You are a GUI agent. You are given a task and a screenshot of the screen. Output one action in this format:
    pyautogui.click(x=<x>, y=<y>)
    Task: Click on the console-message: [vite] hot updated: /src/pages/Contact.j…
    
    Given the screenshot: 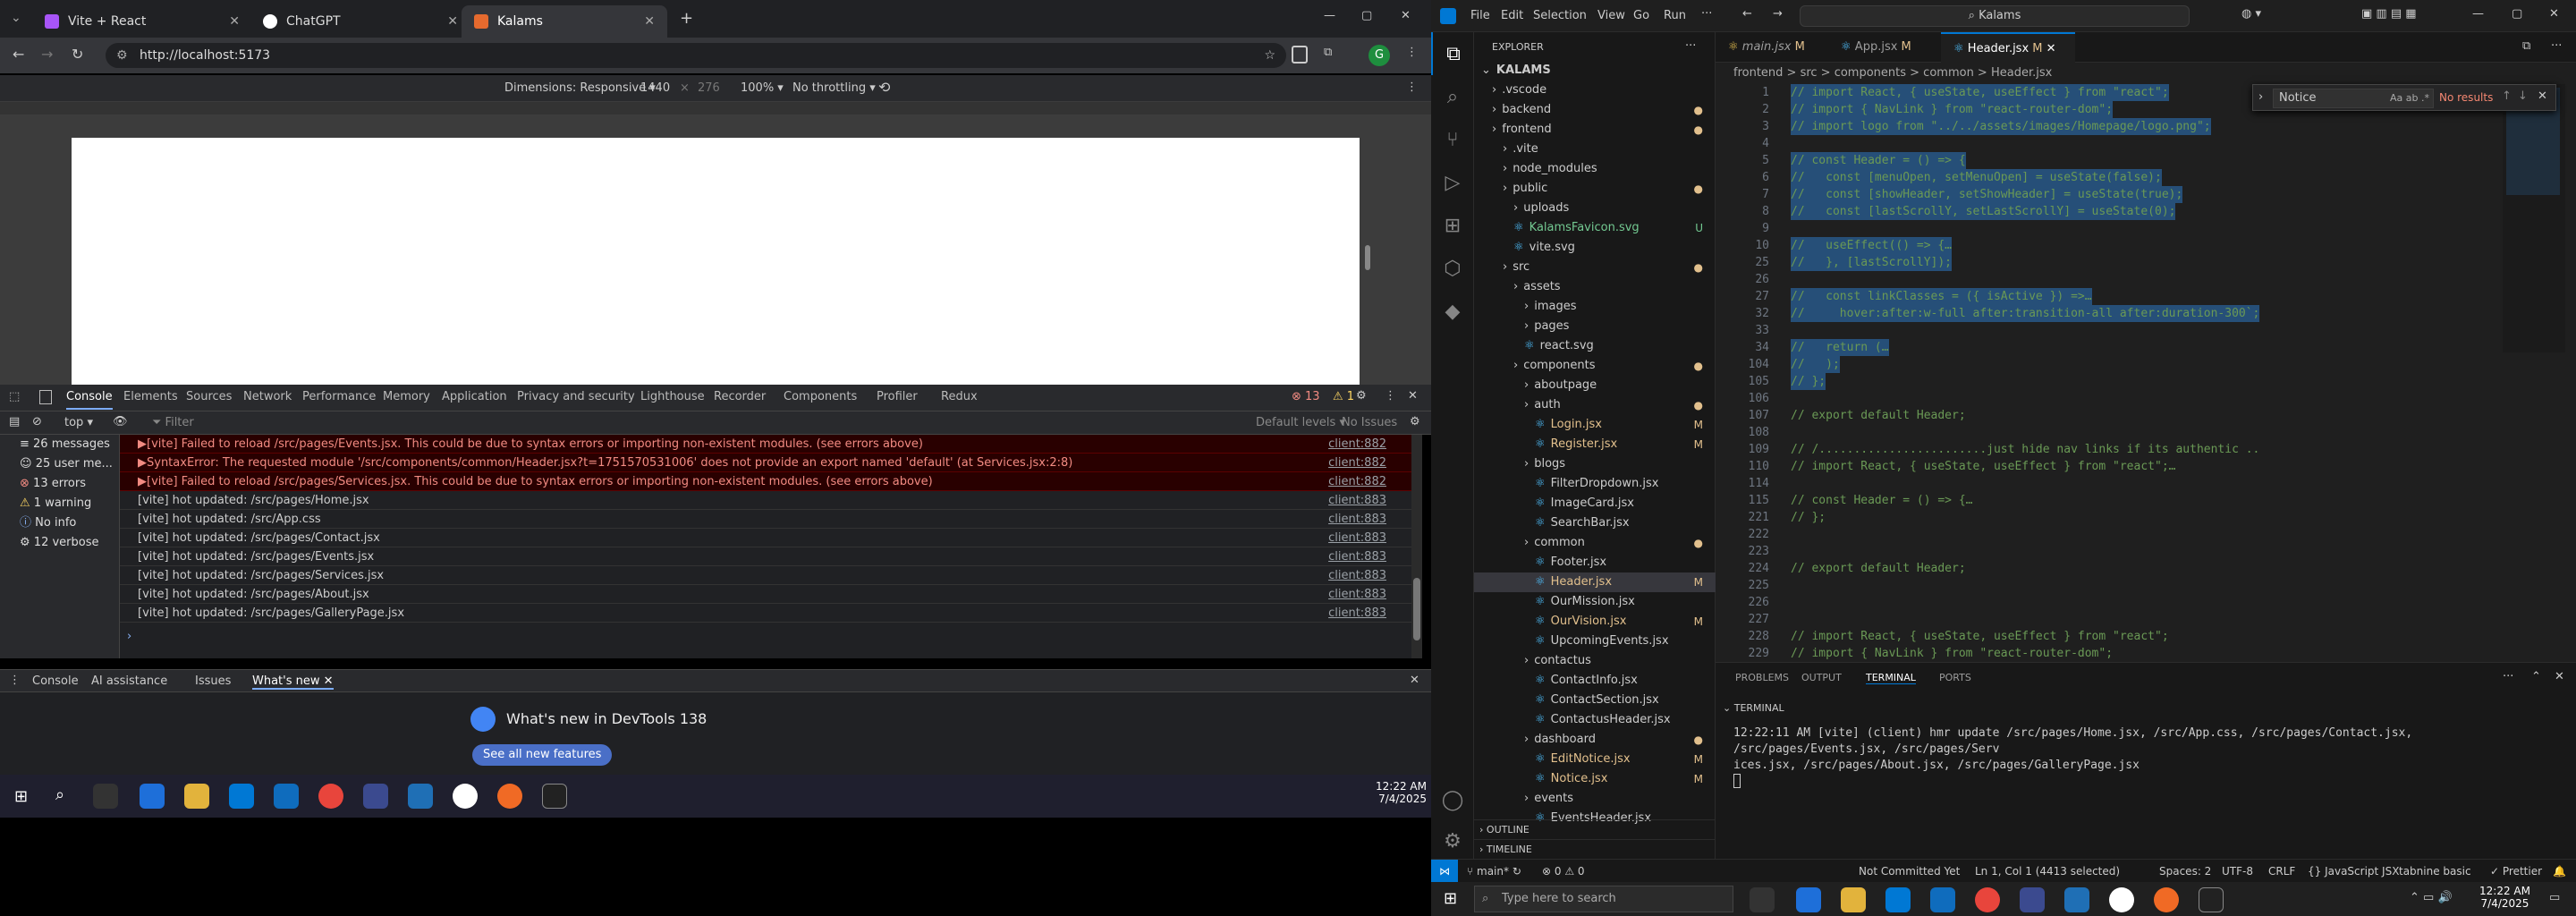 What is the action you would take?
    pyautogui.click(x=771, y=538)
    